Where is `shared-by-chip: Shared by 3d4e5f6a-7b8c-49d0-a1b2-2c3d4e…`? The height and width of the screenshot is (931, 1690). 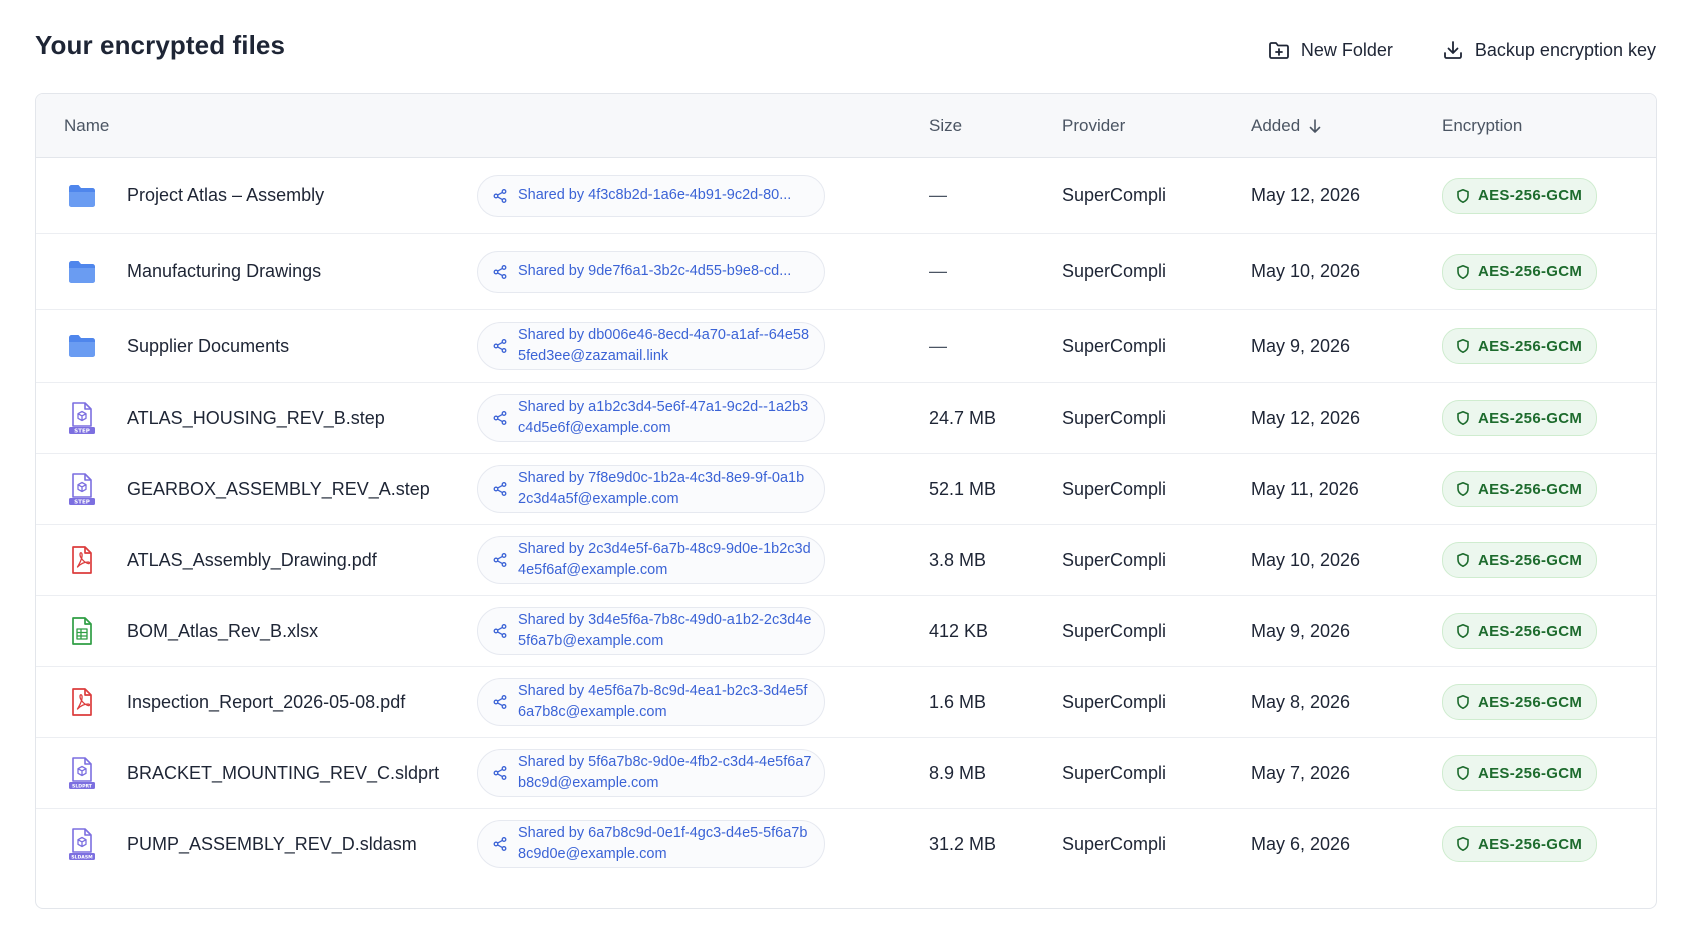
shared-by-chip: Shared by 3d4e5f6a-7b8c-49d0-a1b2-2c3d4e… is located at coordinates (651, 631).